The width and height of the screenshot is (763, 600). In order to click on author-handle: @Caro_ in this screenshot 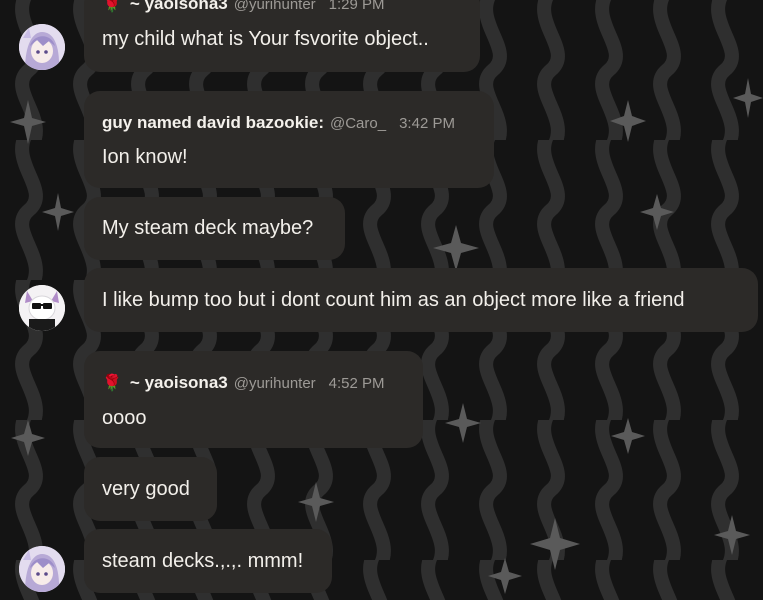, I will do `click(358, 123)`.